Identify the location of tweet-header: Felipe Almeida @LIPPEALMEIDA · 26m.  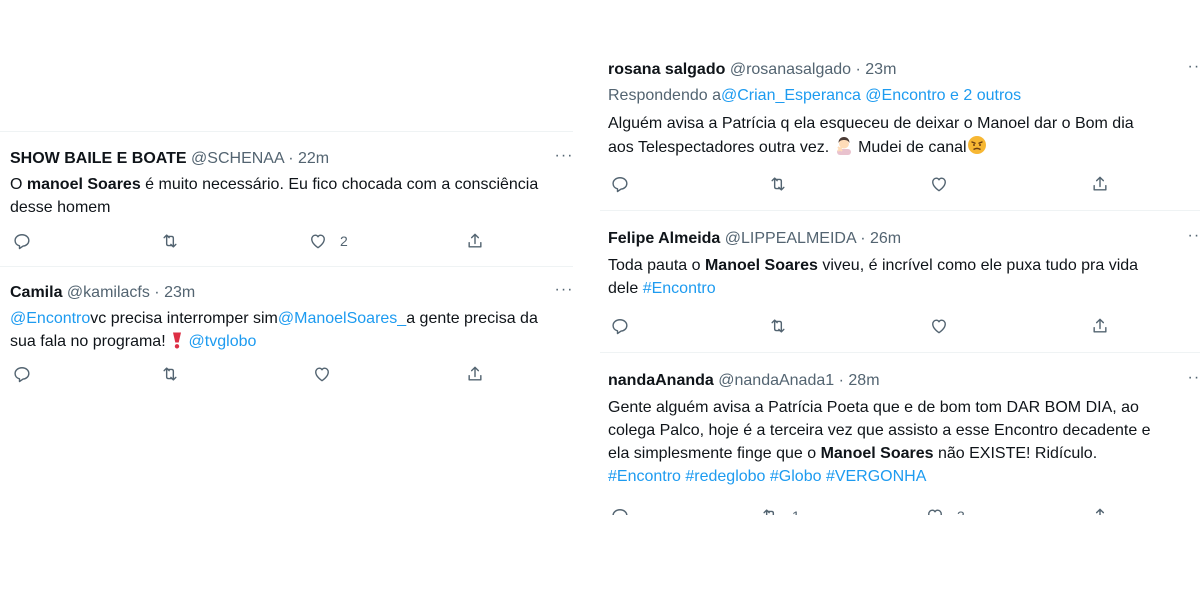
(754, 239).